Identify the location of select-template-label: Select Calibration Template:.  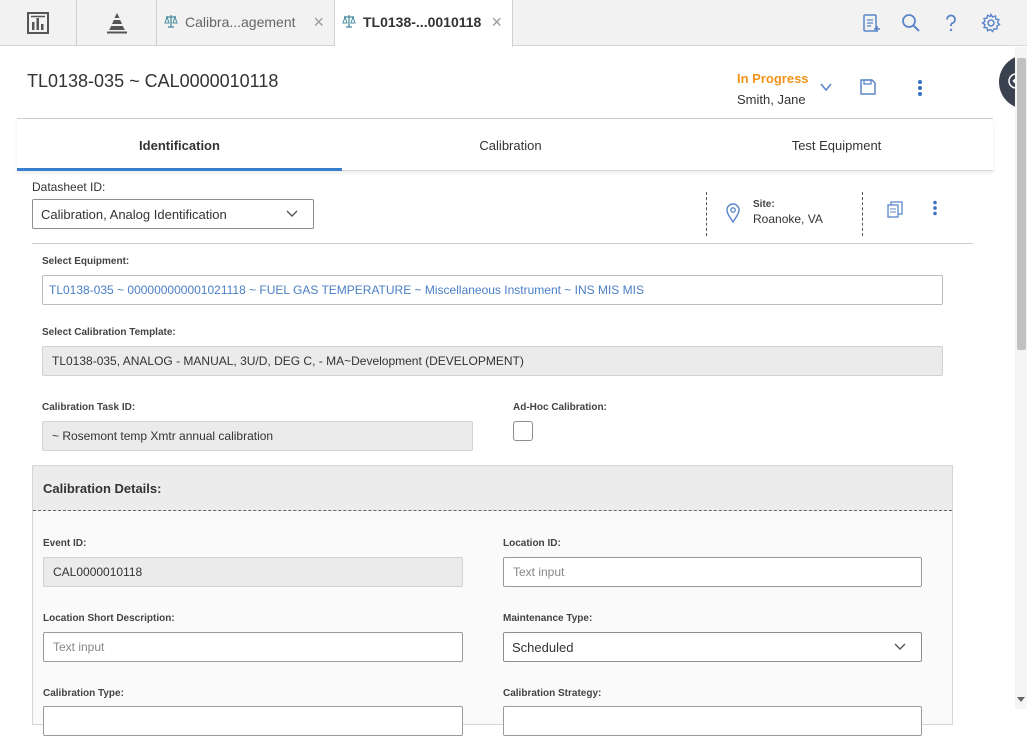
(109, 332).